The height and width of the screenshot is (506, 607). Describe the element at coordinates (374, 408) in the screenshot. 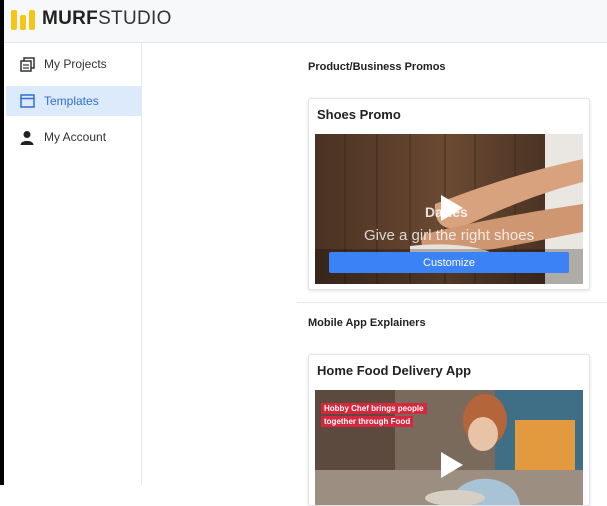

I see `tagline-line-1: Hobby Chef brings people` at that location.